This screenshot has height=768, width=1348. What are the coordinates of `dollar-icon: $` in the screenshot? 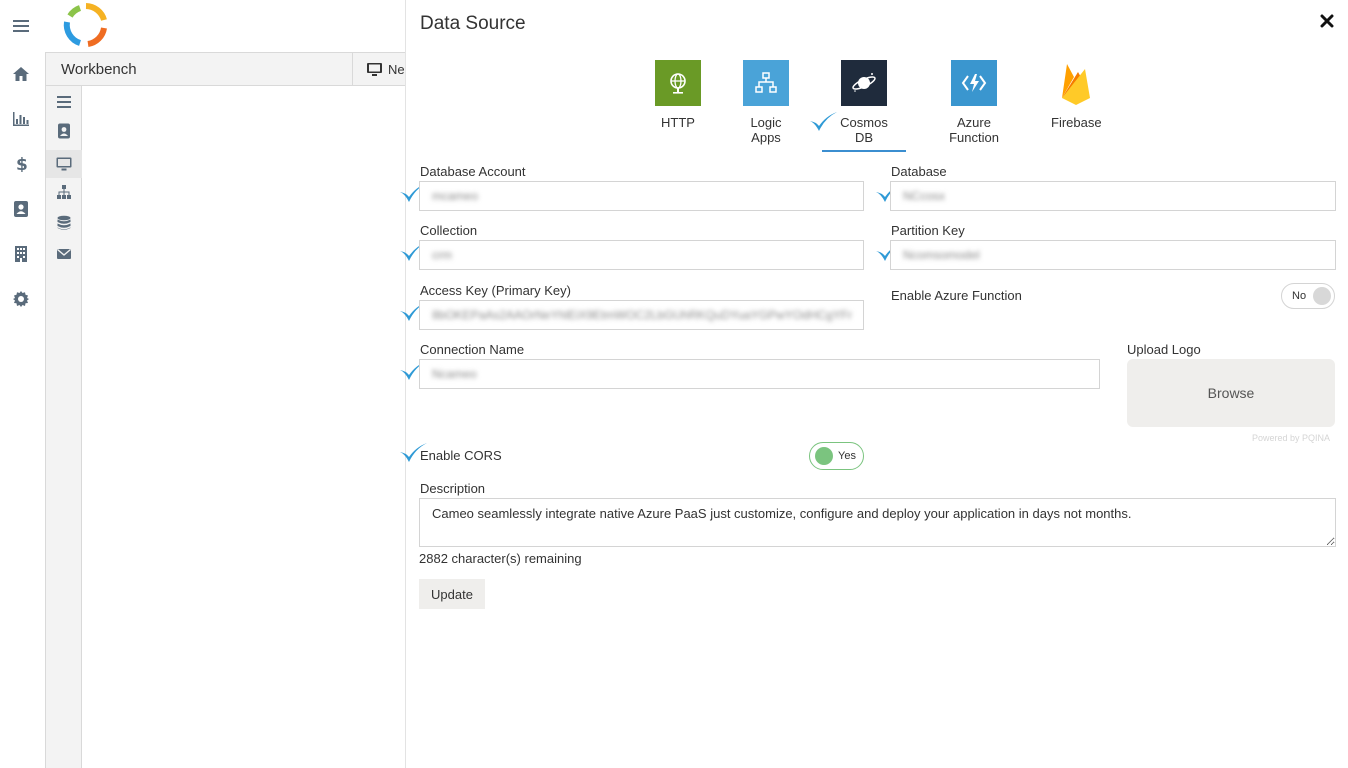 It's located at (21, 163).